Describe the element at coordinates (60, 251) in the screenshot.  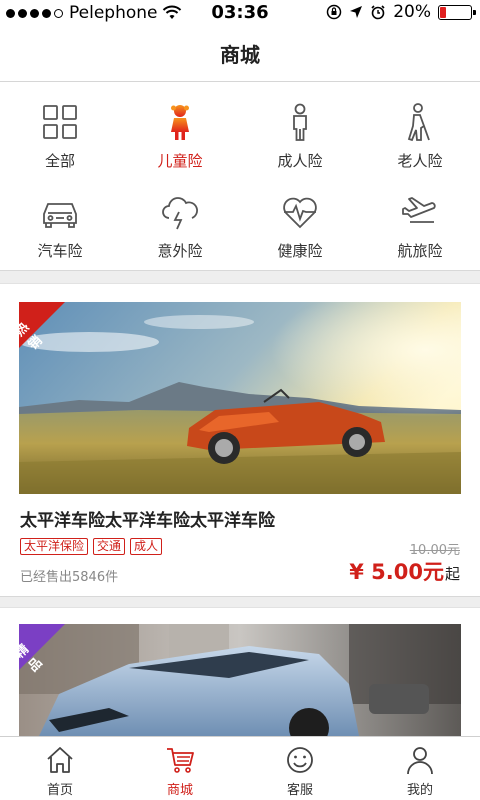
I see `category-label: 汽车险` at that location.